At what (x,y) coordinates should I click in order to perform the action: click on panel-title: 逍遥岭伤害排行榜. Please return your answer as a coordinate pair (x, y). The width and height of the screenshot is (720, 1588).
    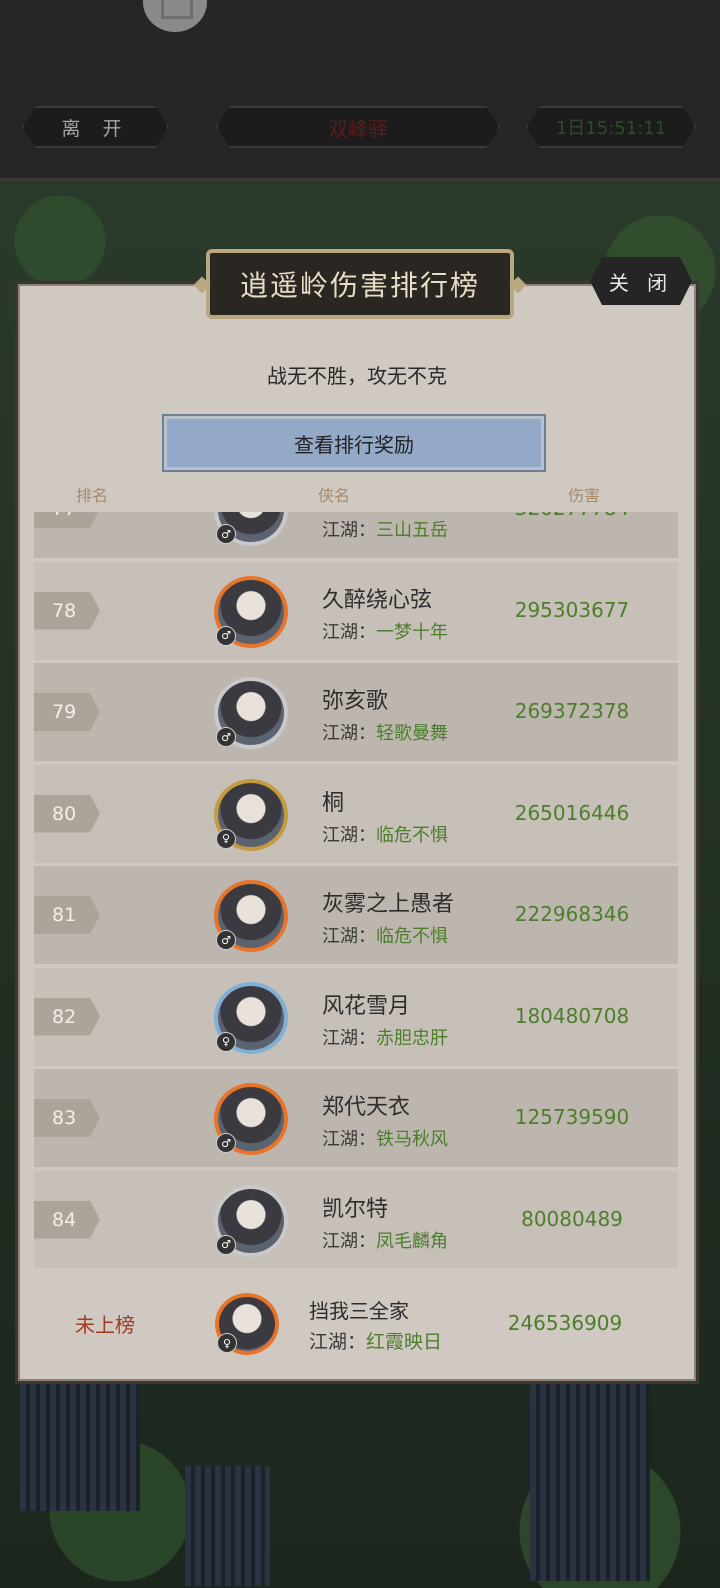
    Looking at the image, I should click on (359, 285).